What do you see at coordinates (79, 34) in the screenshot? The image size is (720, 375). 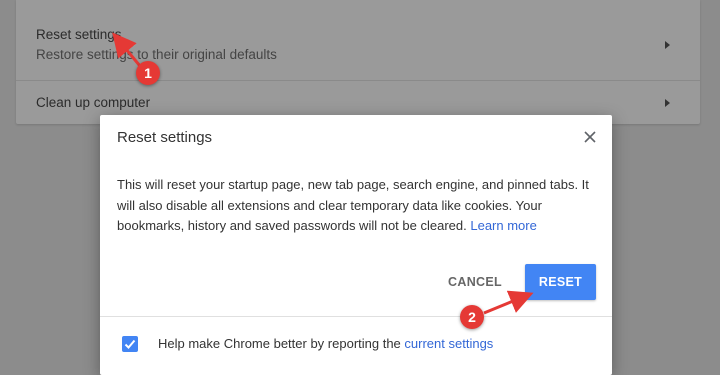 I see `reset-settings-title: Reset settings` at bounding box center [79, 34].